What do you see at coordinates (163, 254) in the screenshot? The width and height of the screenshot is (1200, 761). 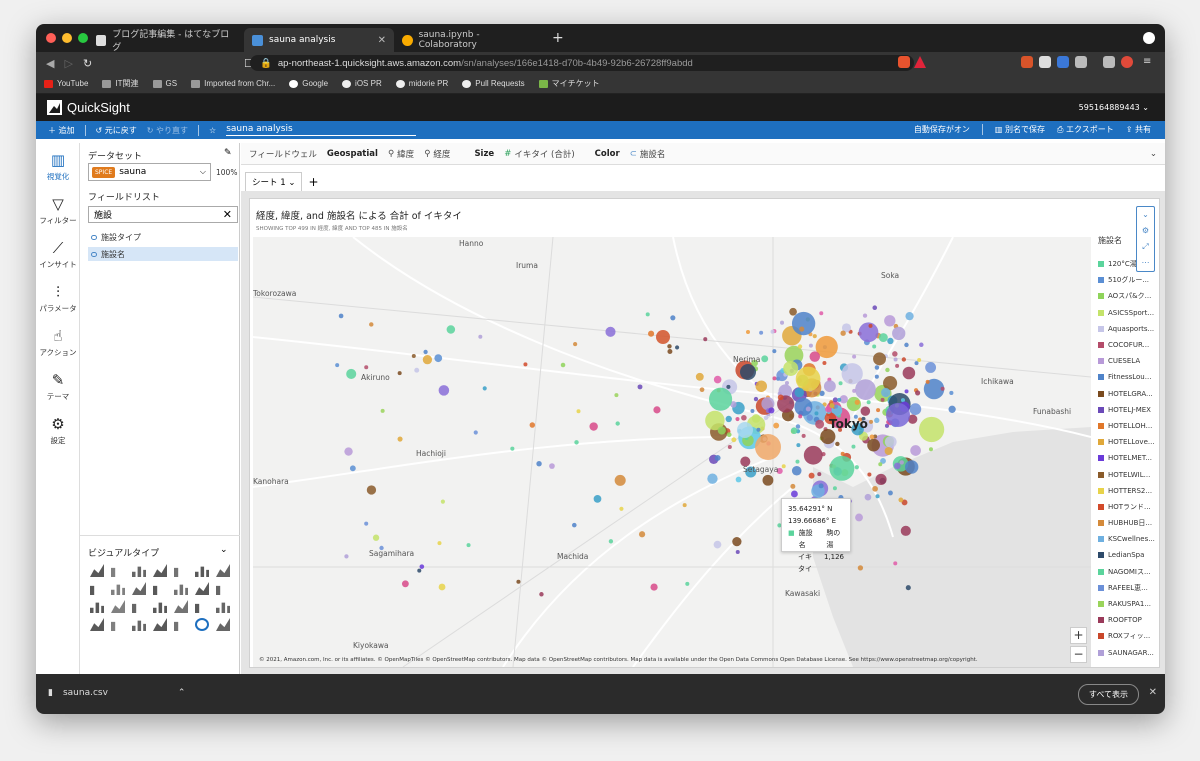 I see `field-facility-name: 施設名` at bounding box center [163, 254].